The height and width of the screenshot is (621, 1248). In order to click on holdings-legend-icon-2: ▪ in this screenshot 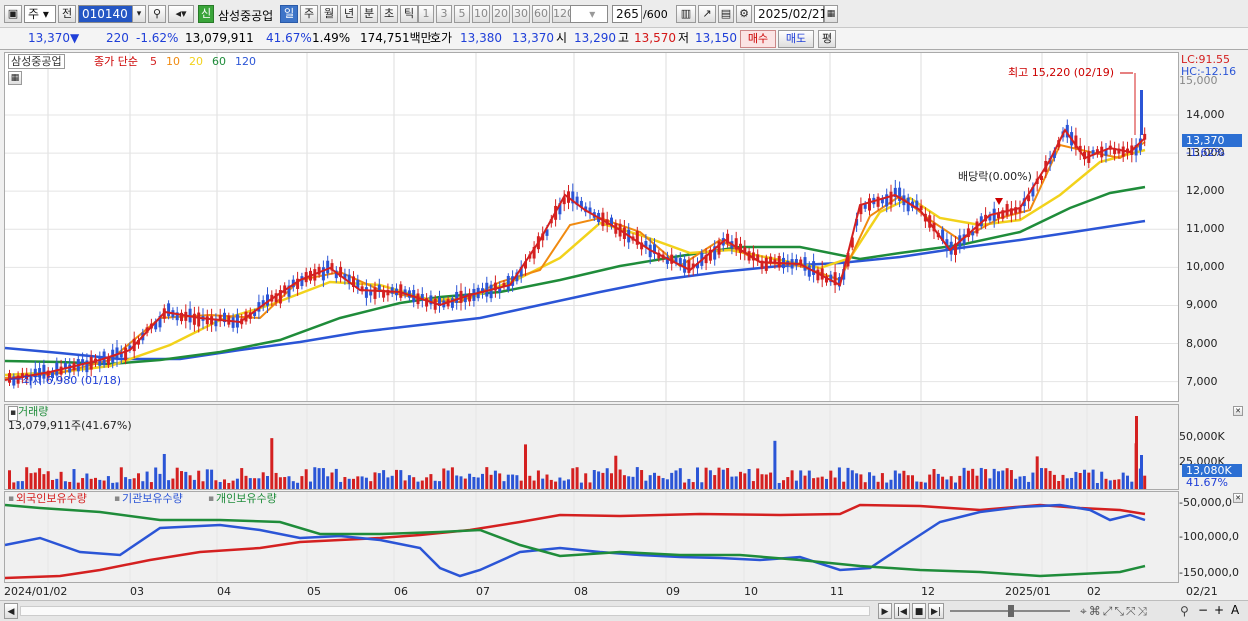, I will do `click(211, 499)`.